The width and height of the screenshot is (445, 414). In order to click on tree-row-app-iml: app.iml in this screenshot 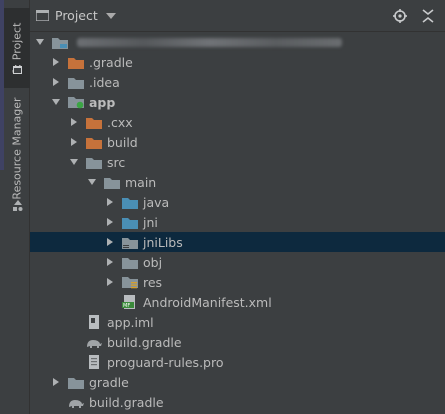, I will do `click(237, 322)`.